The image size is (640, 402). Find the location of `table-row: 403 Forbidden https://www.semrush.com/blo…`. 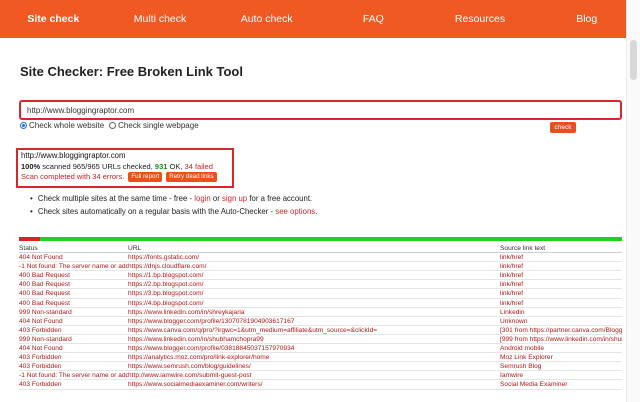

table-row: 403 Forbidden https://www.semrush.com/blo… is located at coordinates (320, 367).